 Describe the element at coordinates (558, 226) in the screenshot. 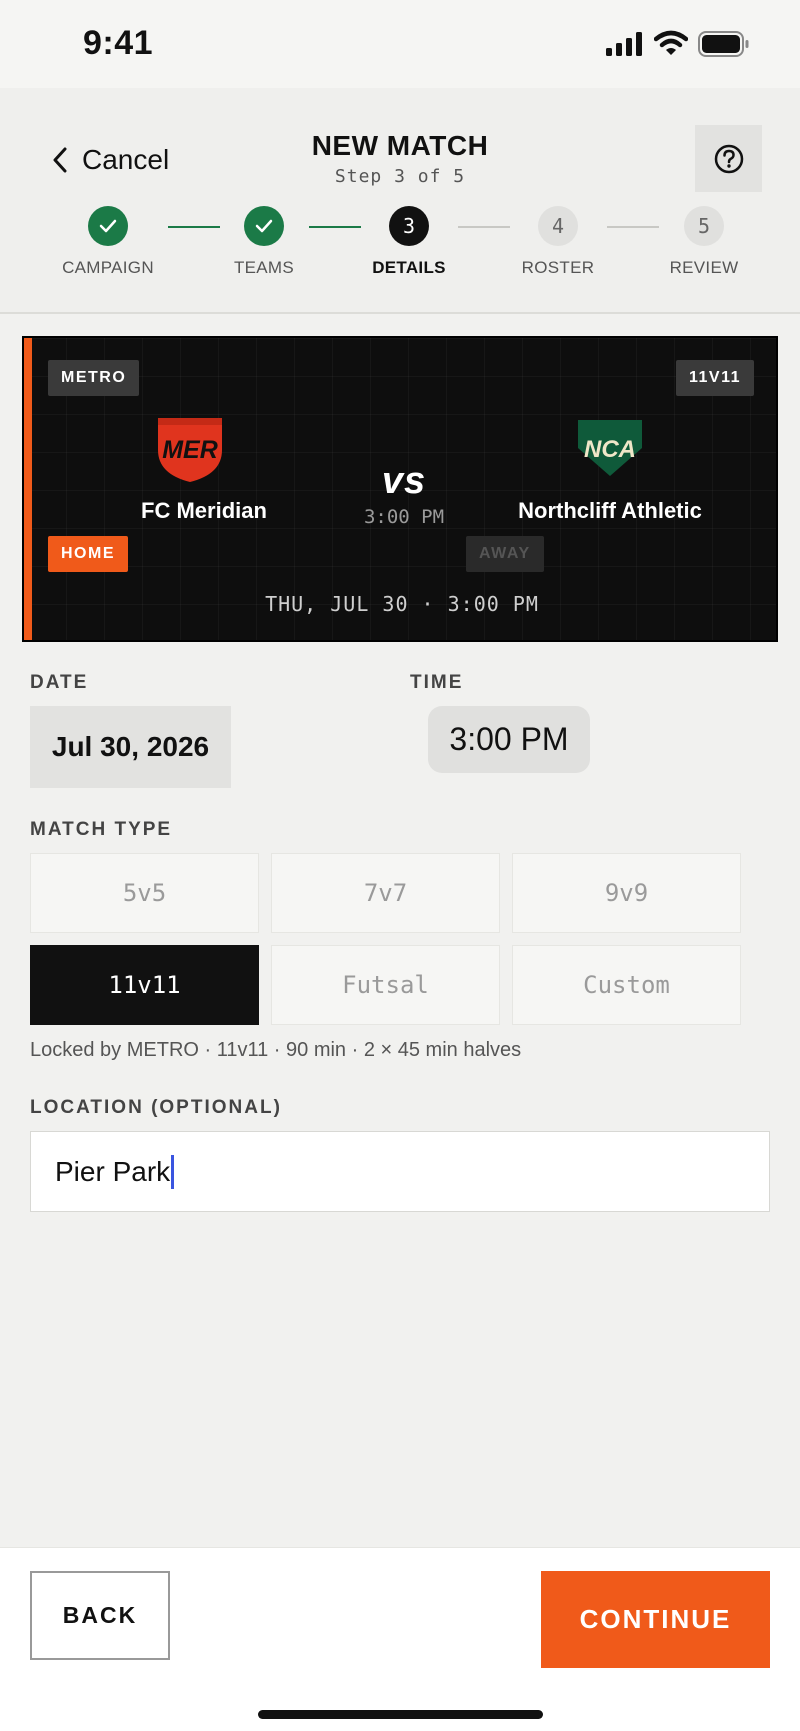

I see `step-number: 4` at that location.